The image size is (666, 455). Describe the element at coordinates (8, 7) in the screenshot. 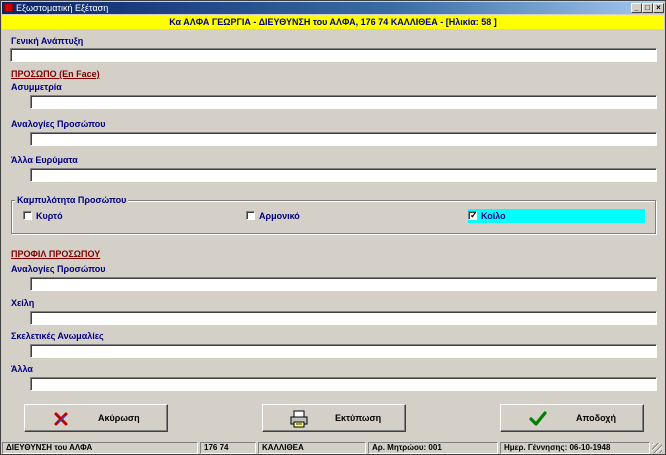

I see `app-icon` at that location.